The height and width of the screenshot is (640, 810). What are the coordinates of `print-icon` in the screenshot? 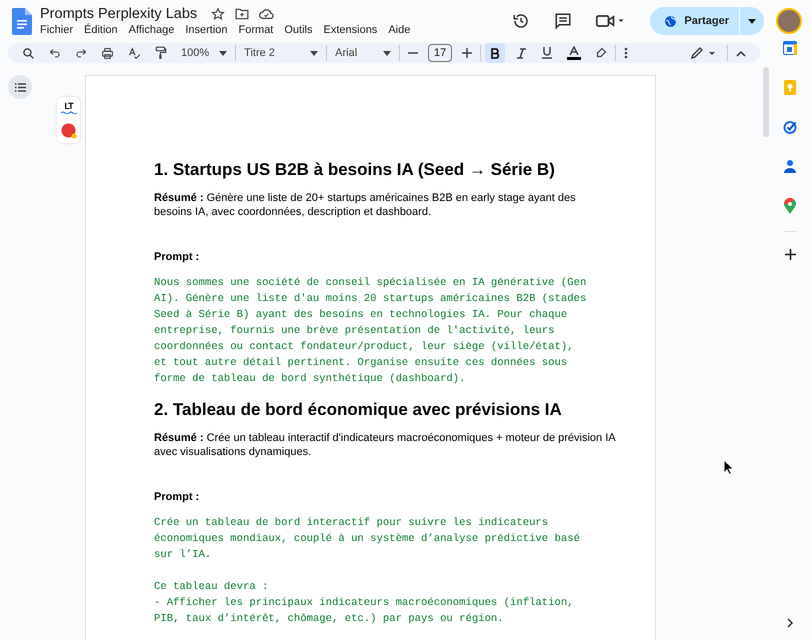 It's located at (107, 53).